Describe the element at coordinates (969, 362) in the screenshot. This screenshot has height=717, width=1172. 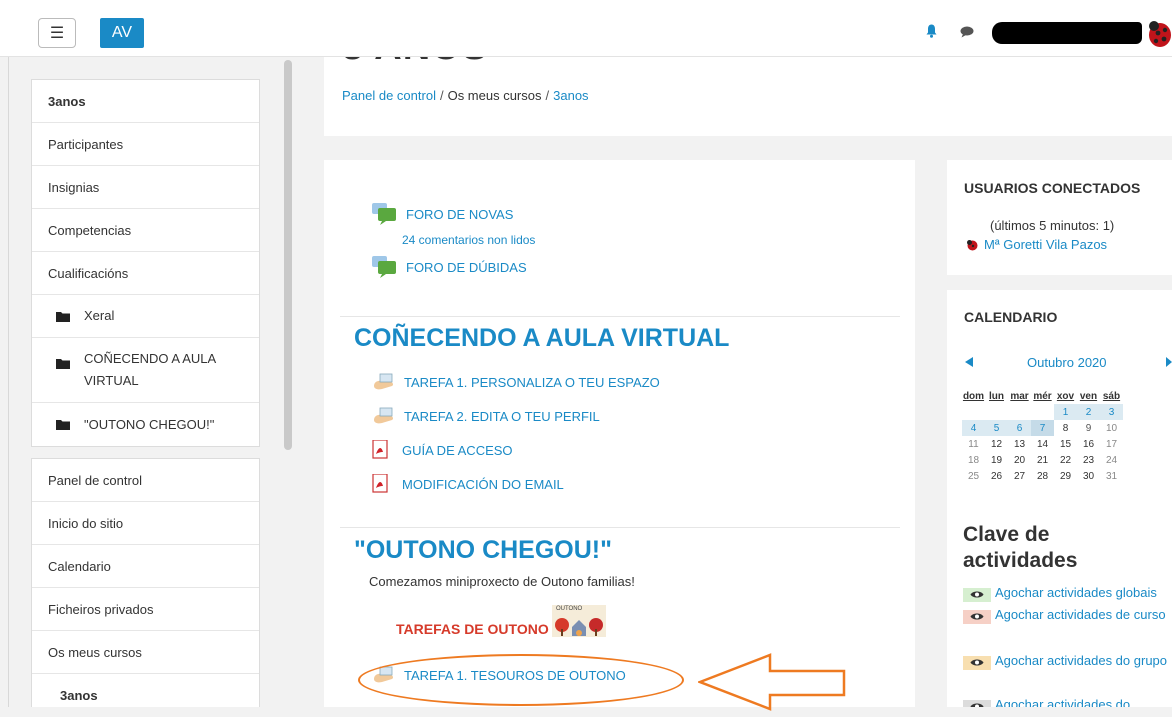
I see `chevron-left-icon` at that location.